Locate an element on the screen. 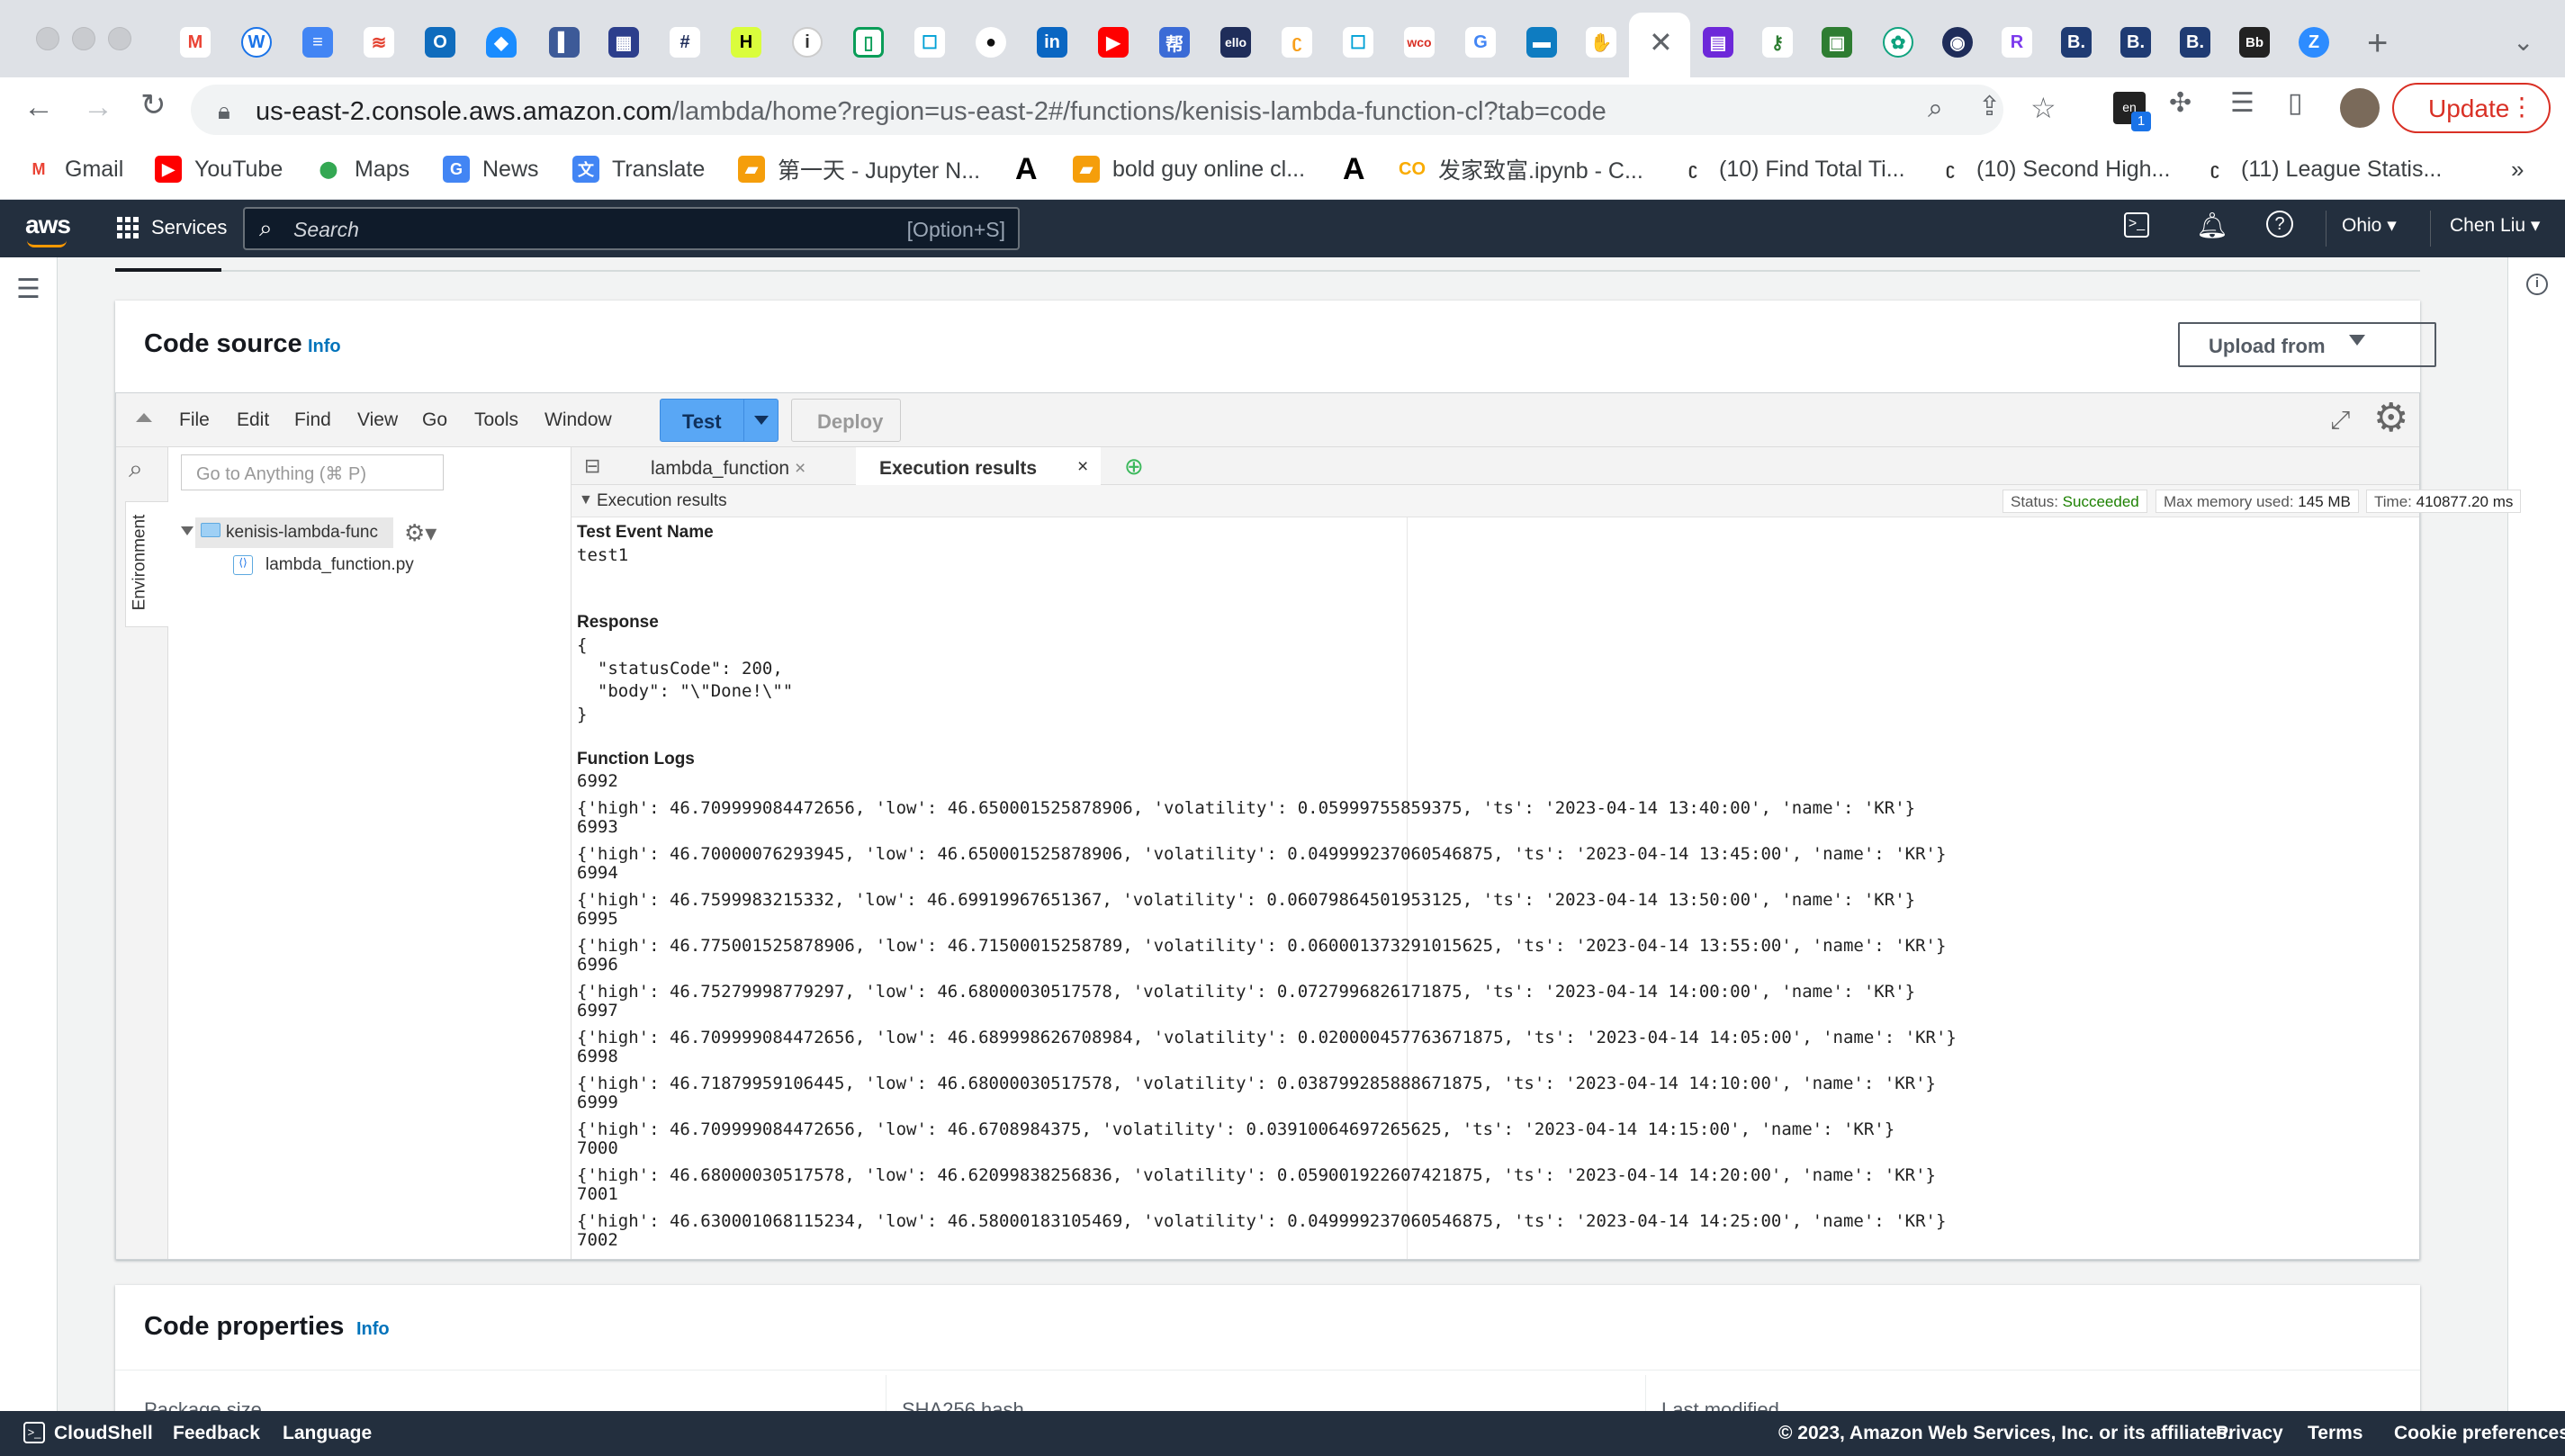 The image size is (2565, 1456). terms-link: Terms is located at coordinates (2335, 1433).